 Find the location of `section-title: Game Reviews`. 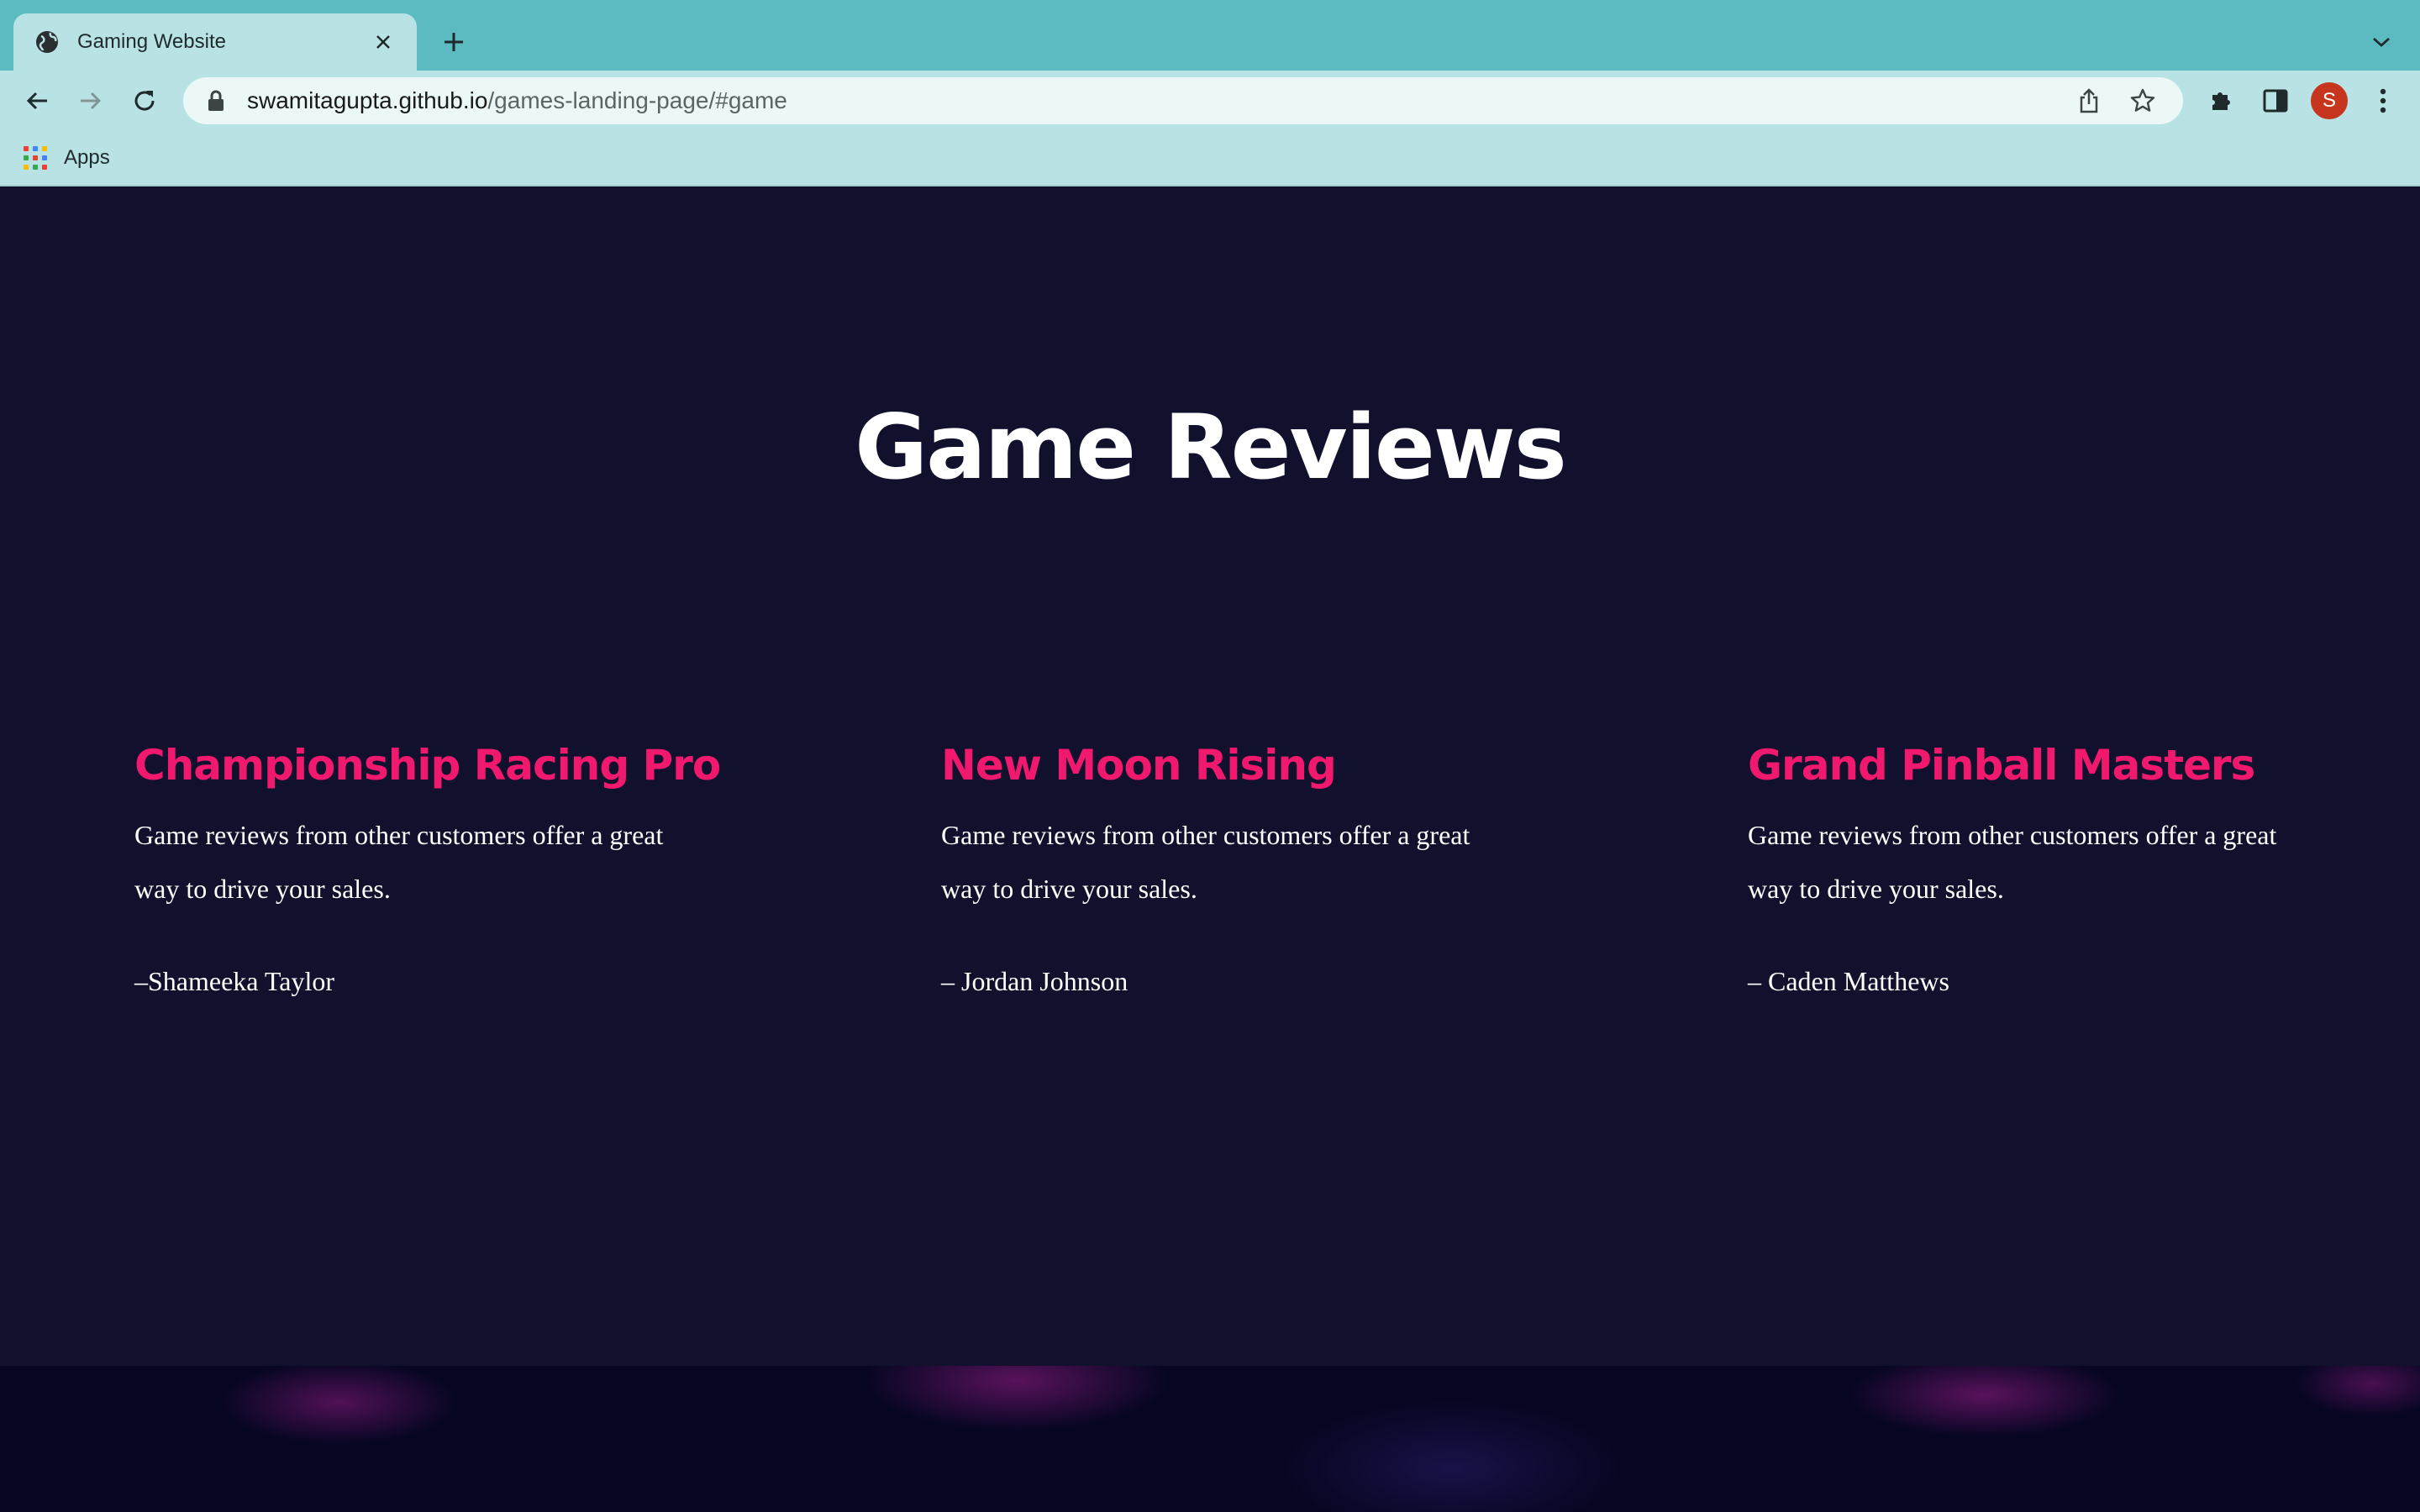

section-title: Game Reviews is located at coordinates (1211, 447).